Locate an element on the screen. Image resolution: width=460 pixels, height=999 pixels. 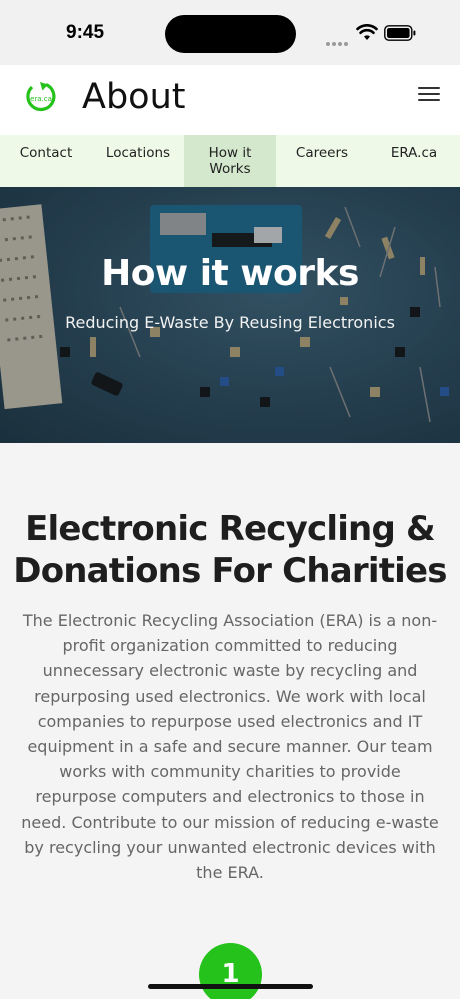
step-number-badge: 1 is located at coordinates (230, 971).